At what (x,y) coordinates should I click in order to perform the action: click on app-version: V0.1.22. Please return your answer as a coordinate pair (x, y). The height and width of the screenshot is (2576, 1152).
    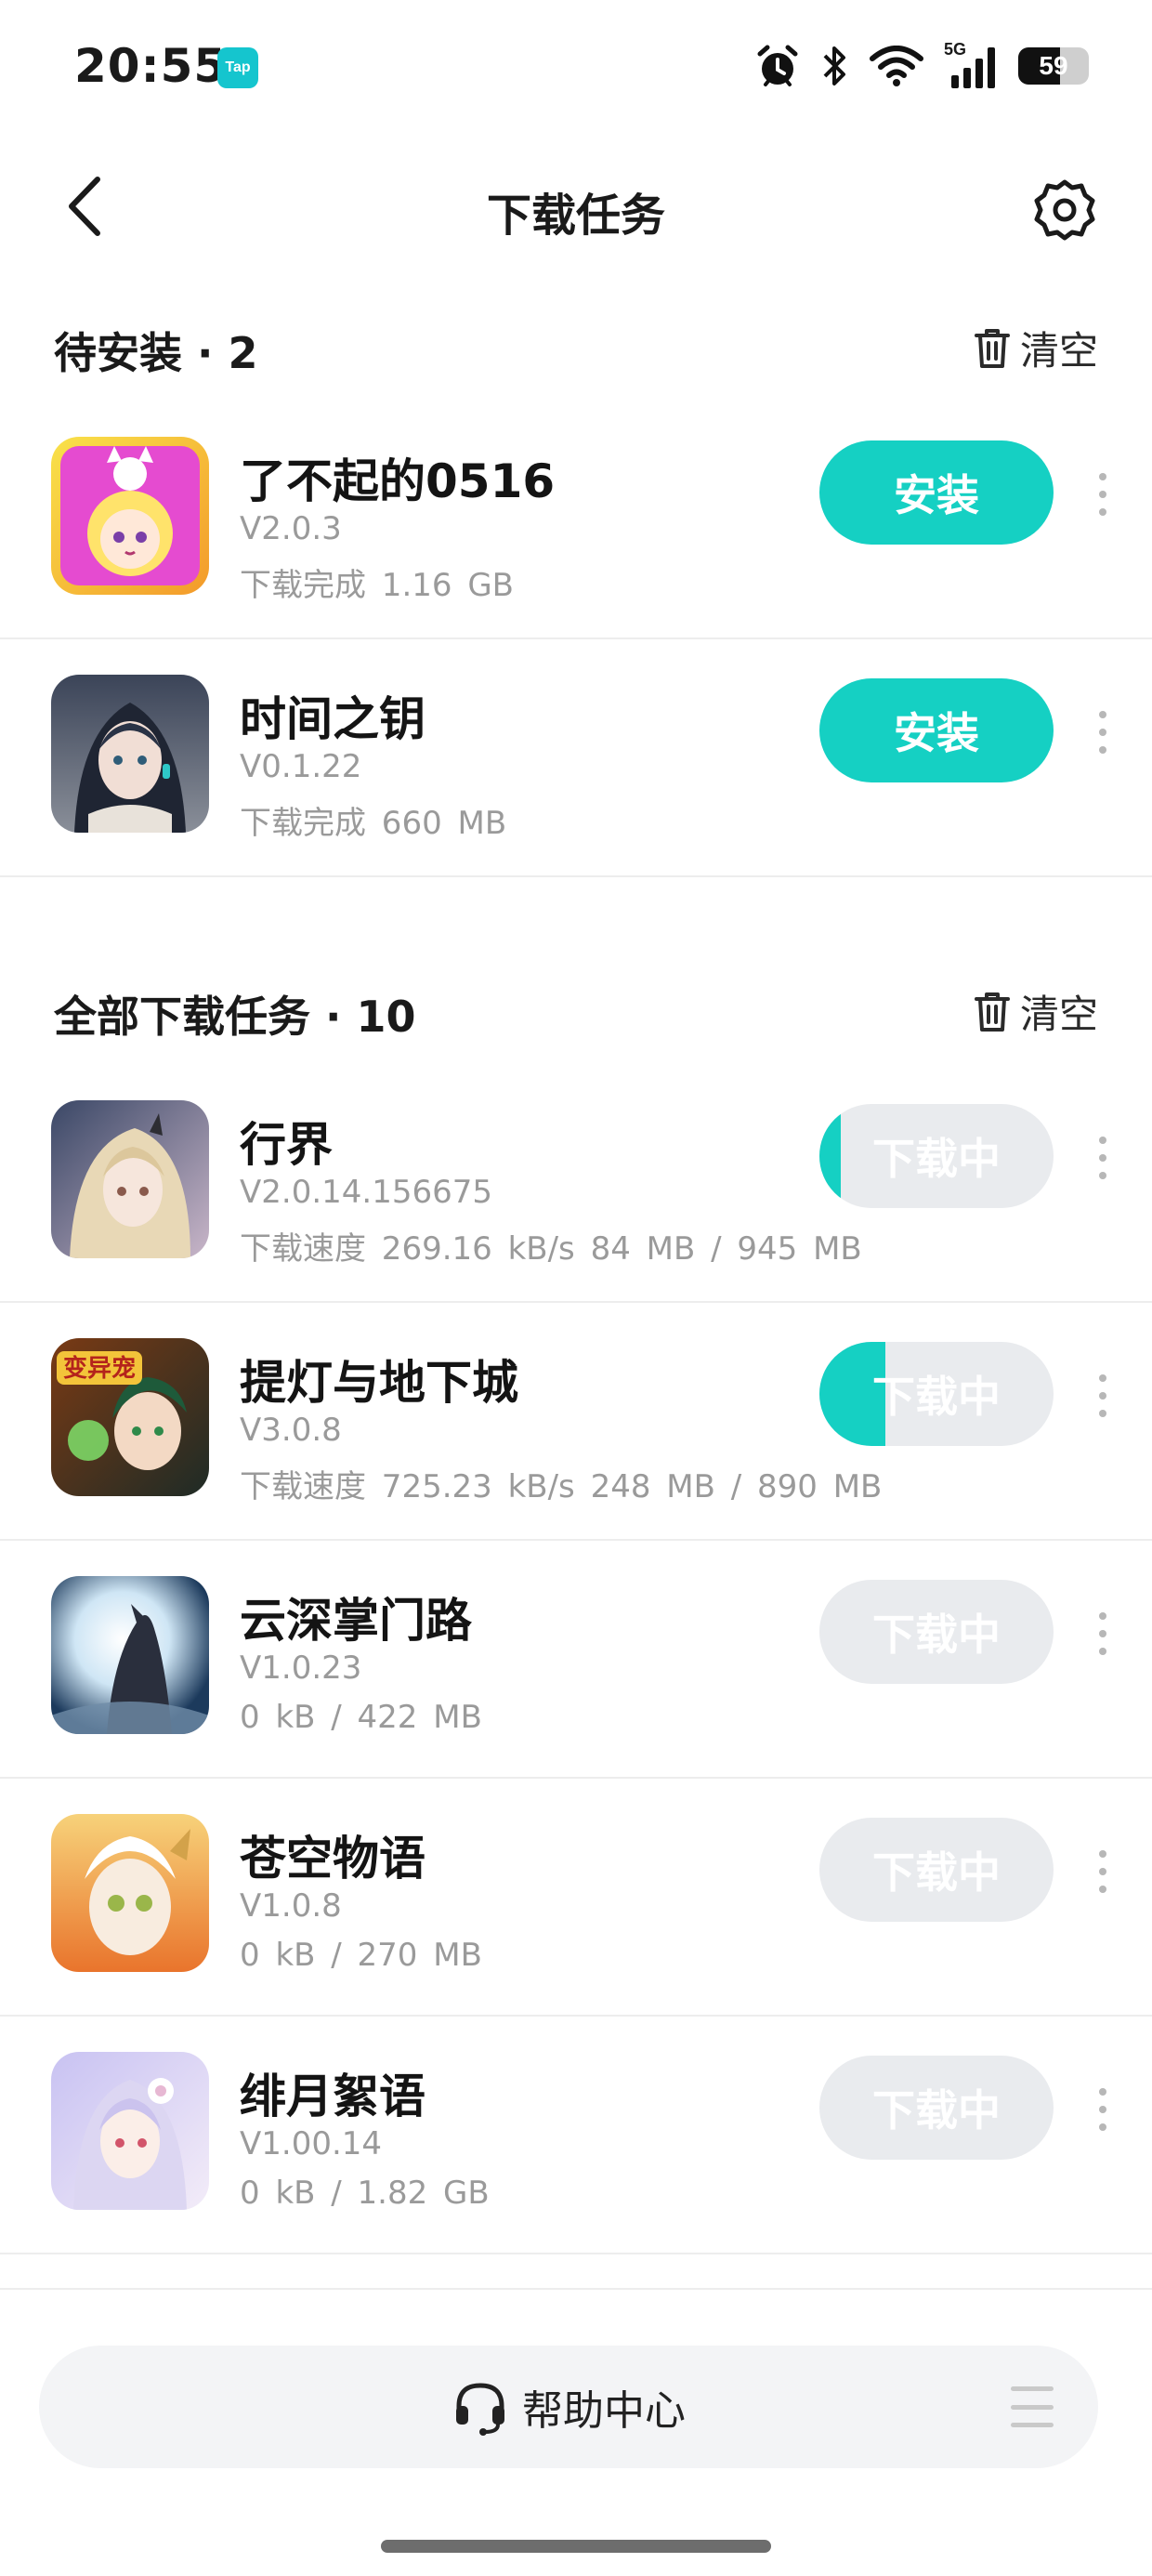
    Looking at the image, I should click on (301, 766).